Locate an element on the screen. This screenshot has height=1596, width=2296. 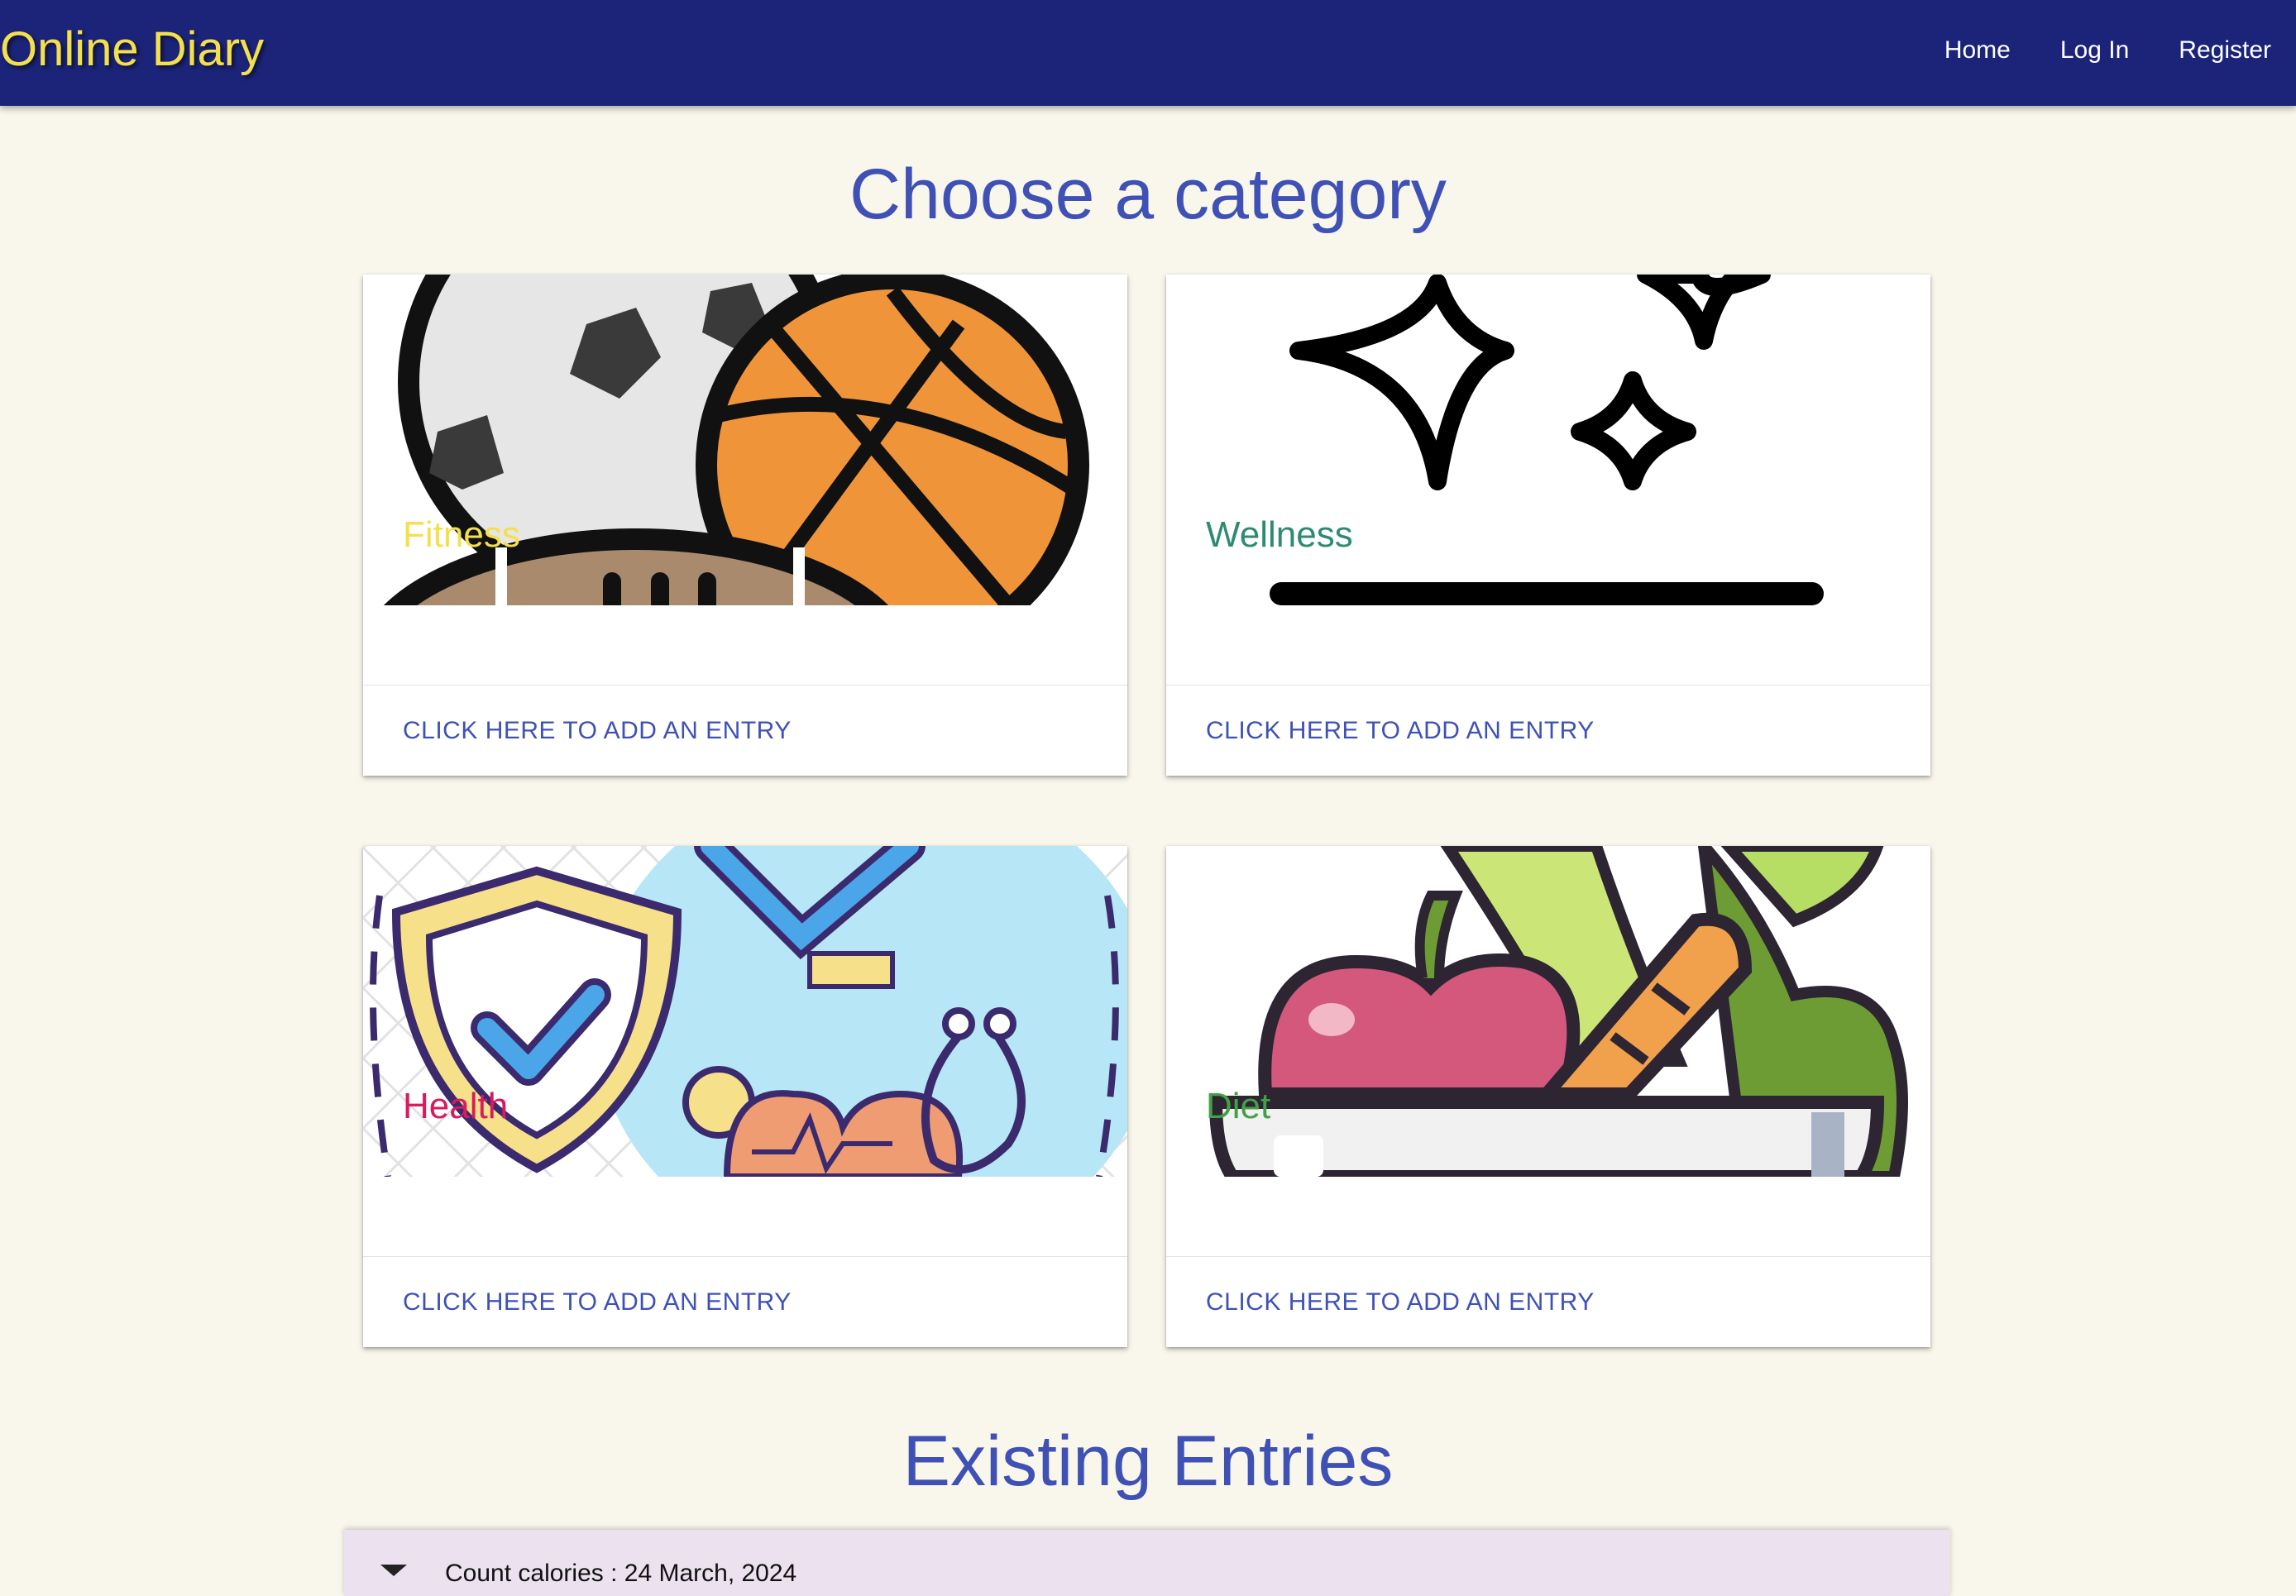
card-title-health: Health is located at coordinates (456, 1106).